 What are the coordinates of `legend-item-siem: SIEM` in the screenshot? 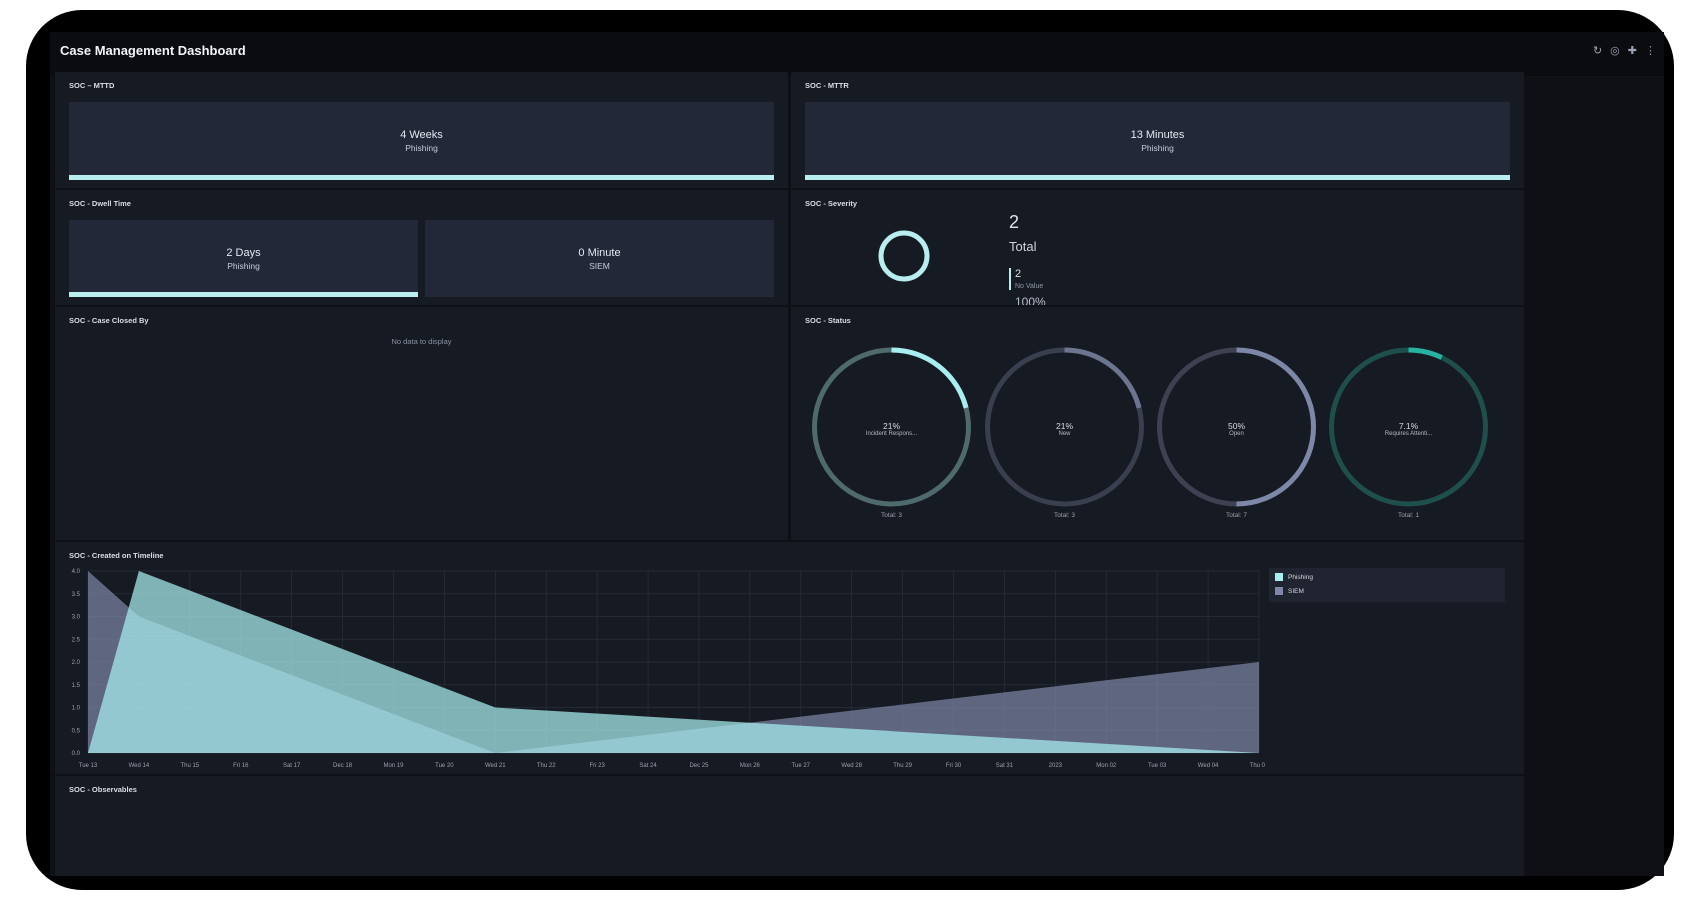 It's located at (1289, 591).